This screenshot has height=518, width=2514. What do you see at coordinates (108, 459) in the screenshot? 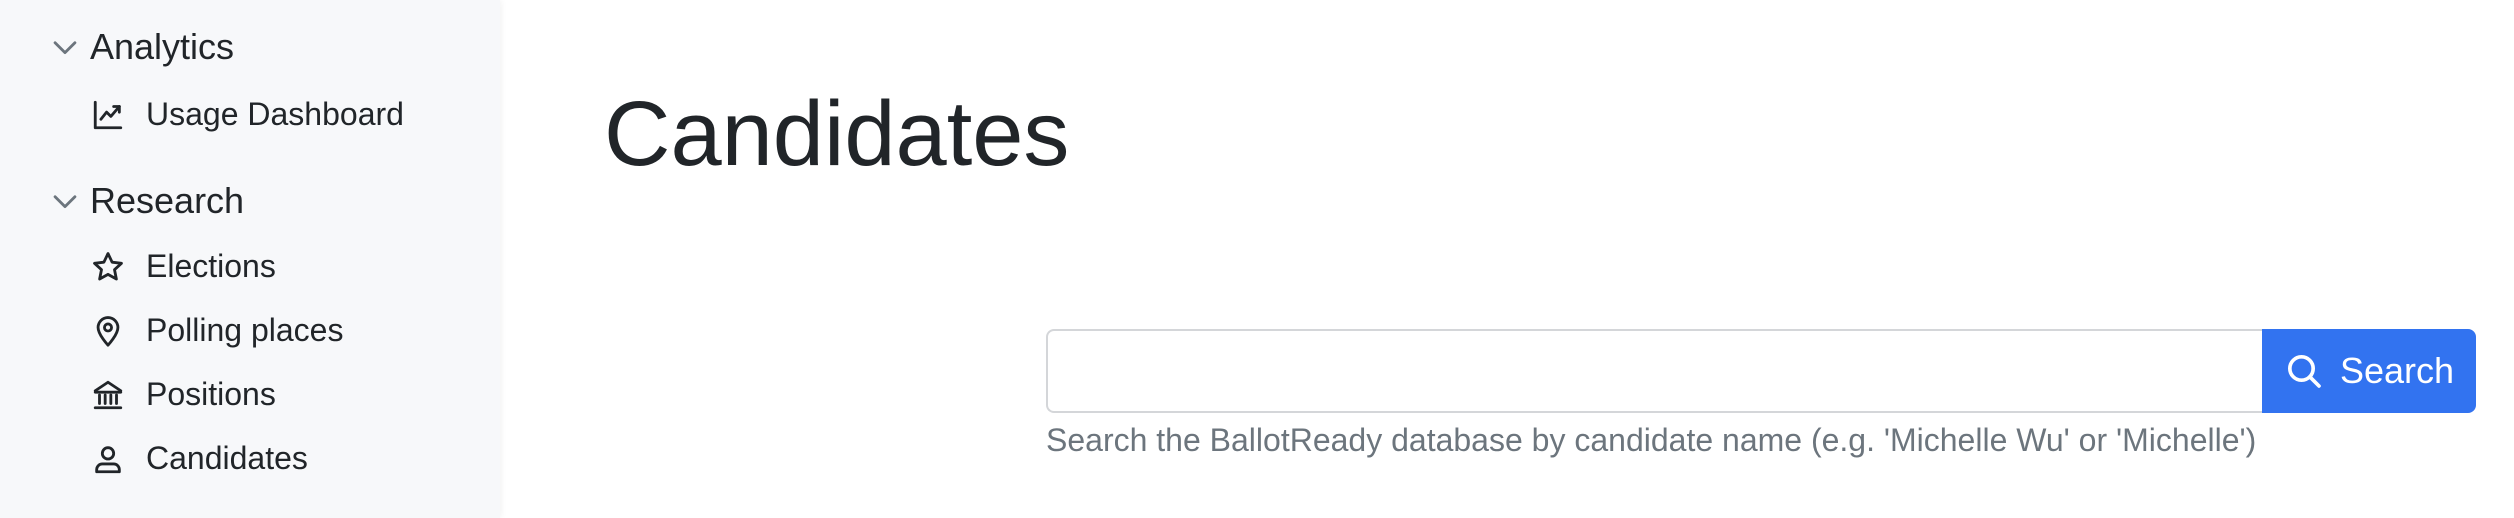
I see `person-icon` at bounding box center [108, 459].